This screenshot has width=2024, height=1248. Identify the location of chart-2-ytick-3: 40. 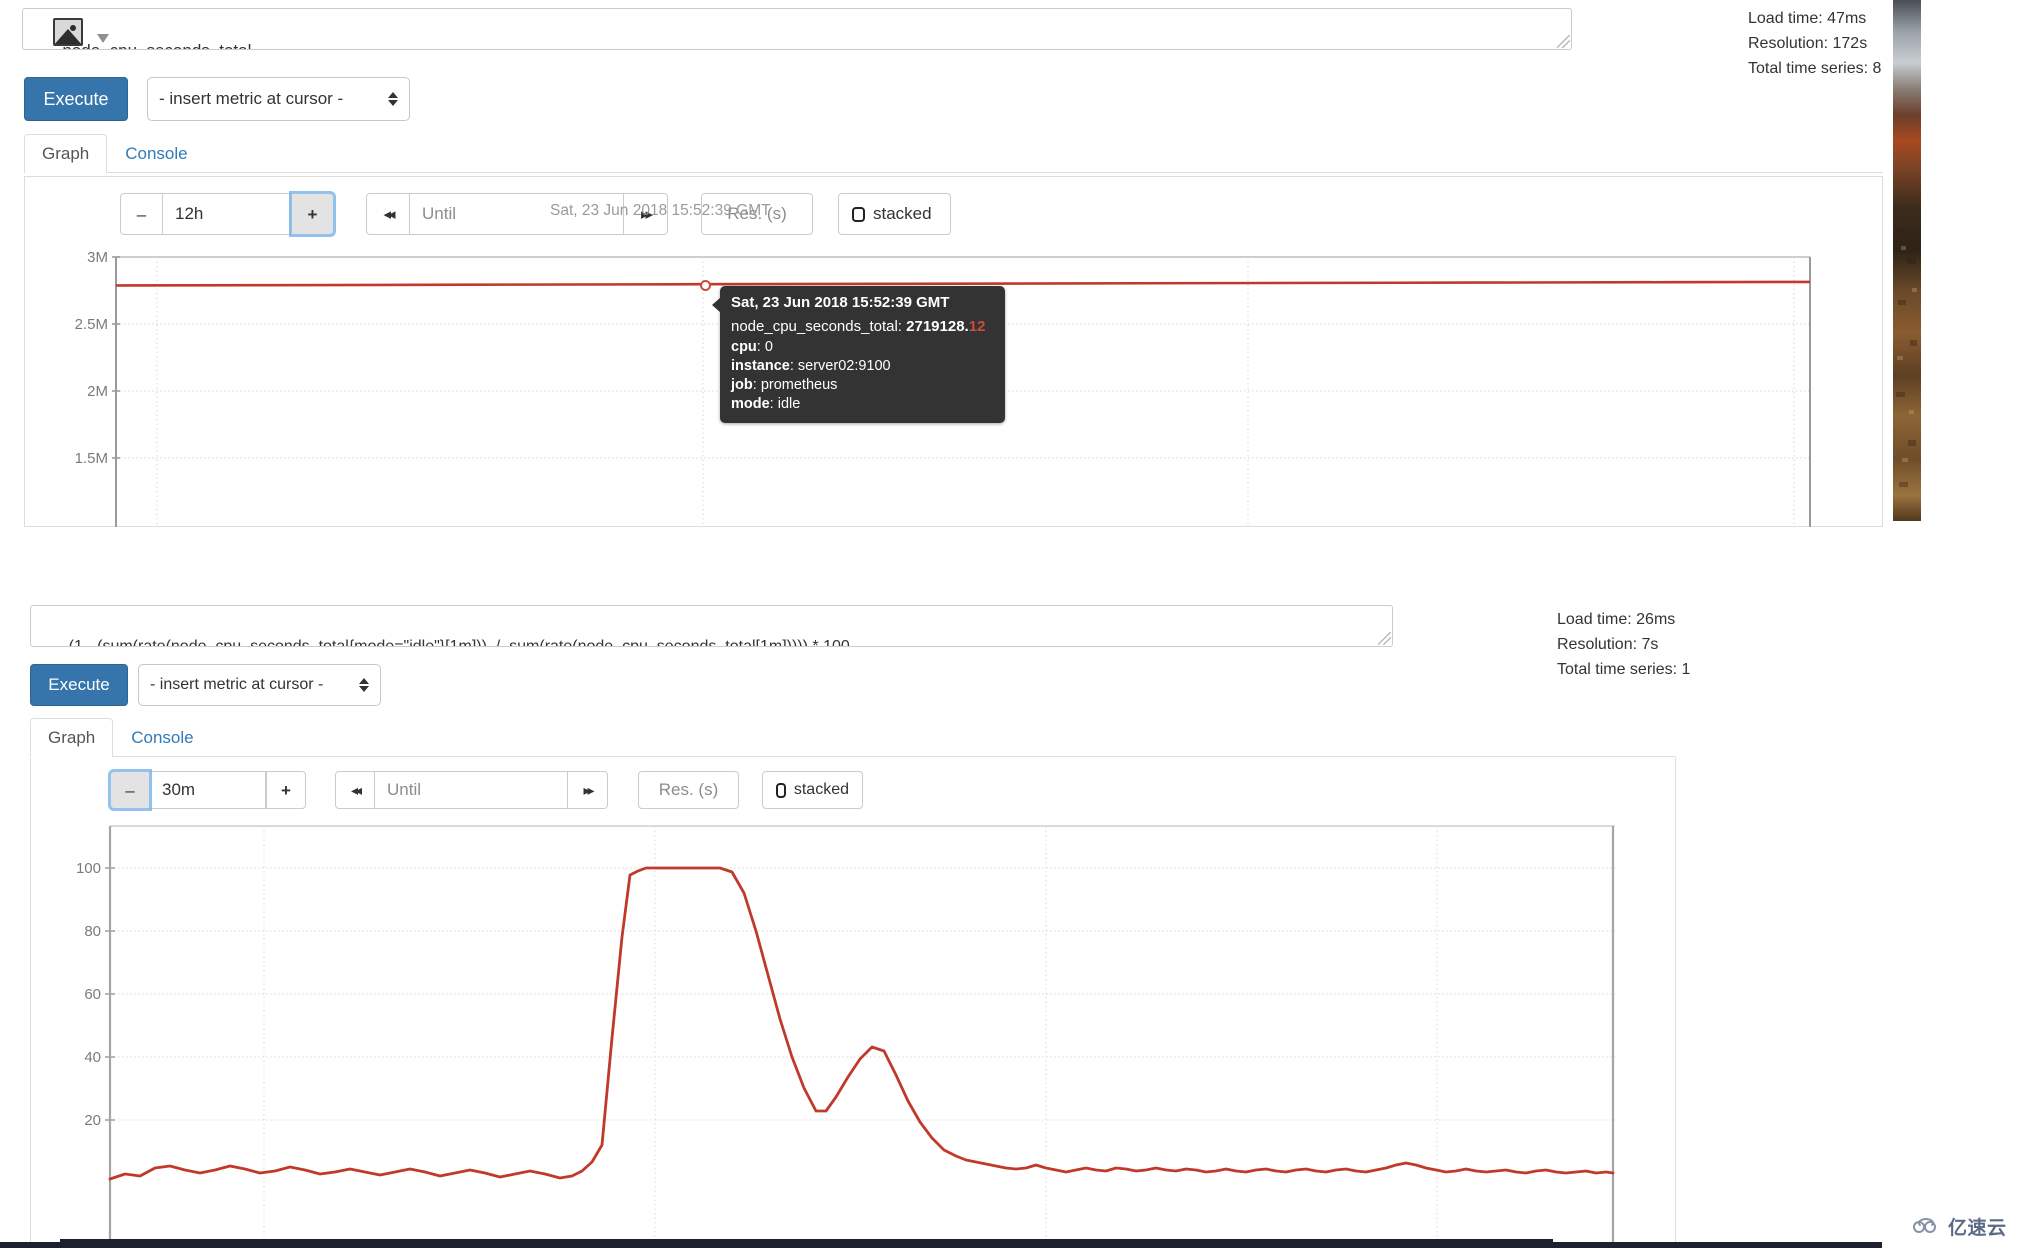
(92, 1057).